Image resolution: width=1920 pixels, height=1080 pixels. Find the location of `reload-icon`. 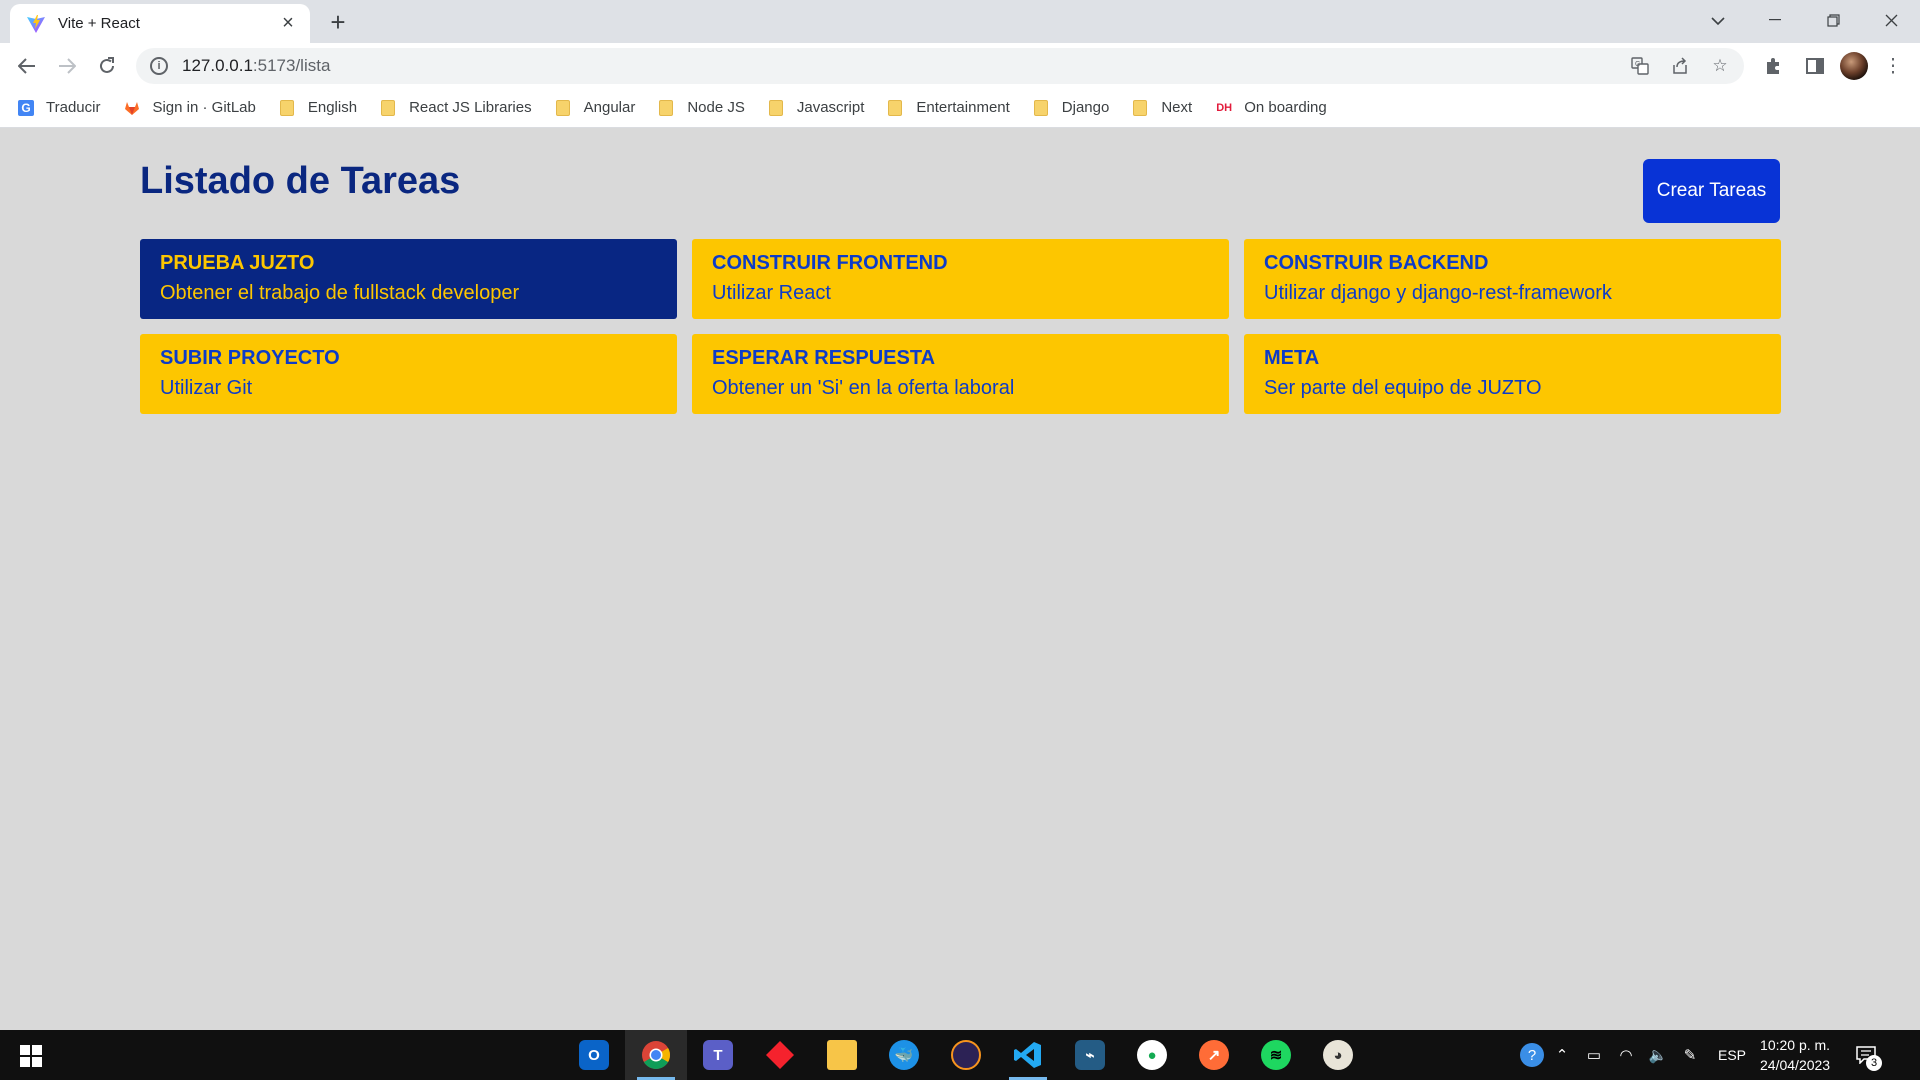

reload-icon is located at coordinates (107, 66).